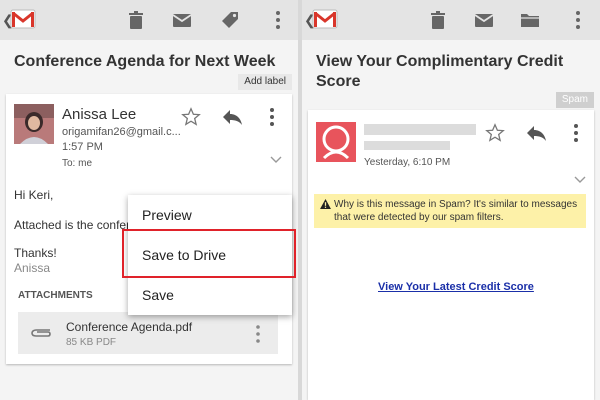 This screenshot has width=600, height=400. Describe the element at coordinates (440, 71) in the screenshot. I see `email-subject: View Your Complimentary Credit Score` at that location.